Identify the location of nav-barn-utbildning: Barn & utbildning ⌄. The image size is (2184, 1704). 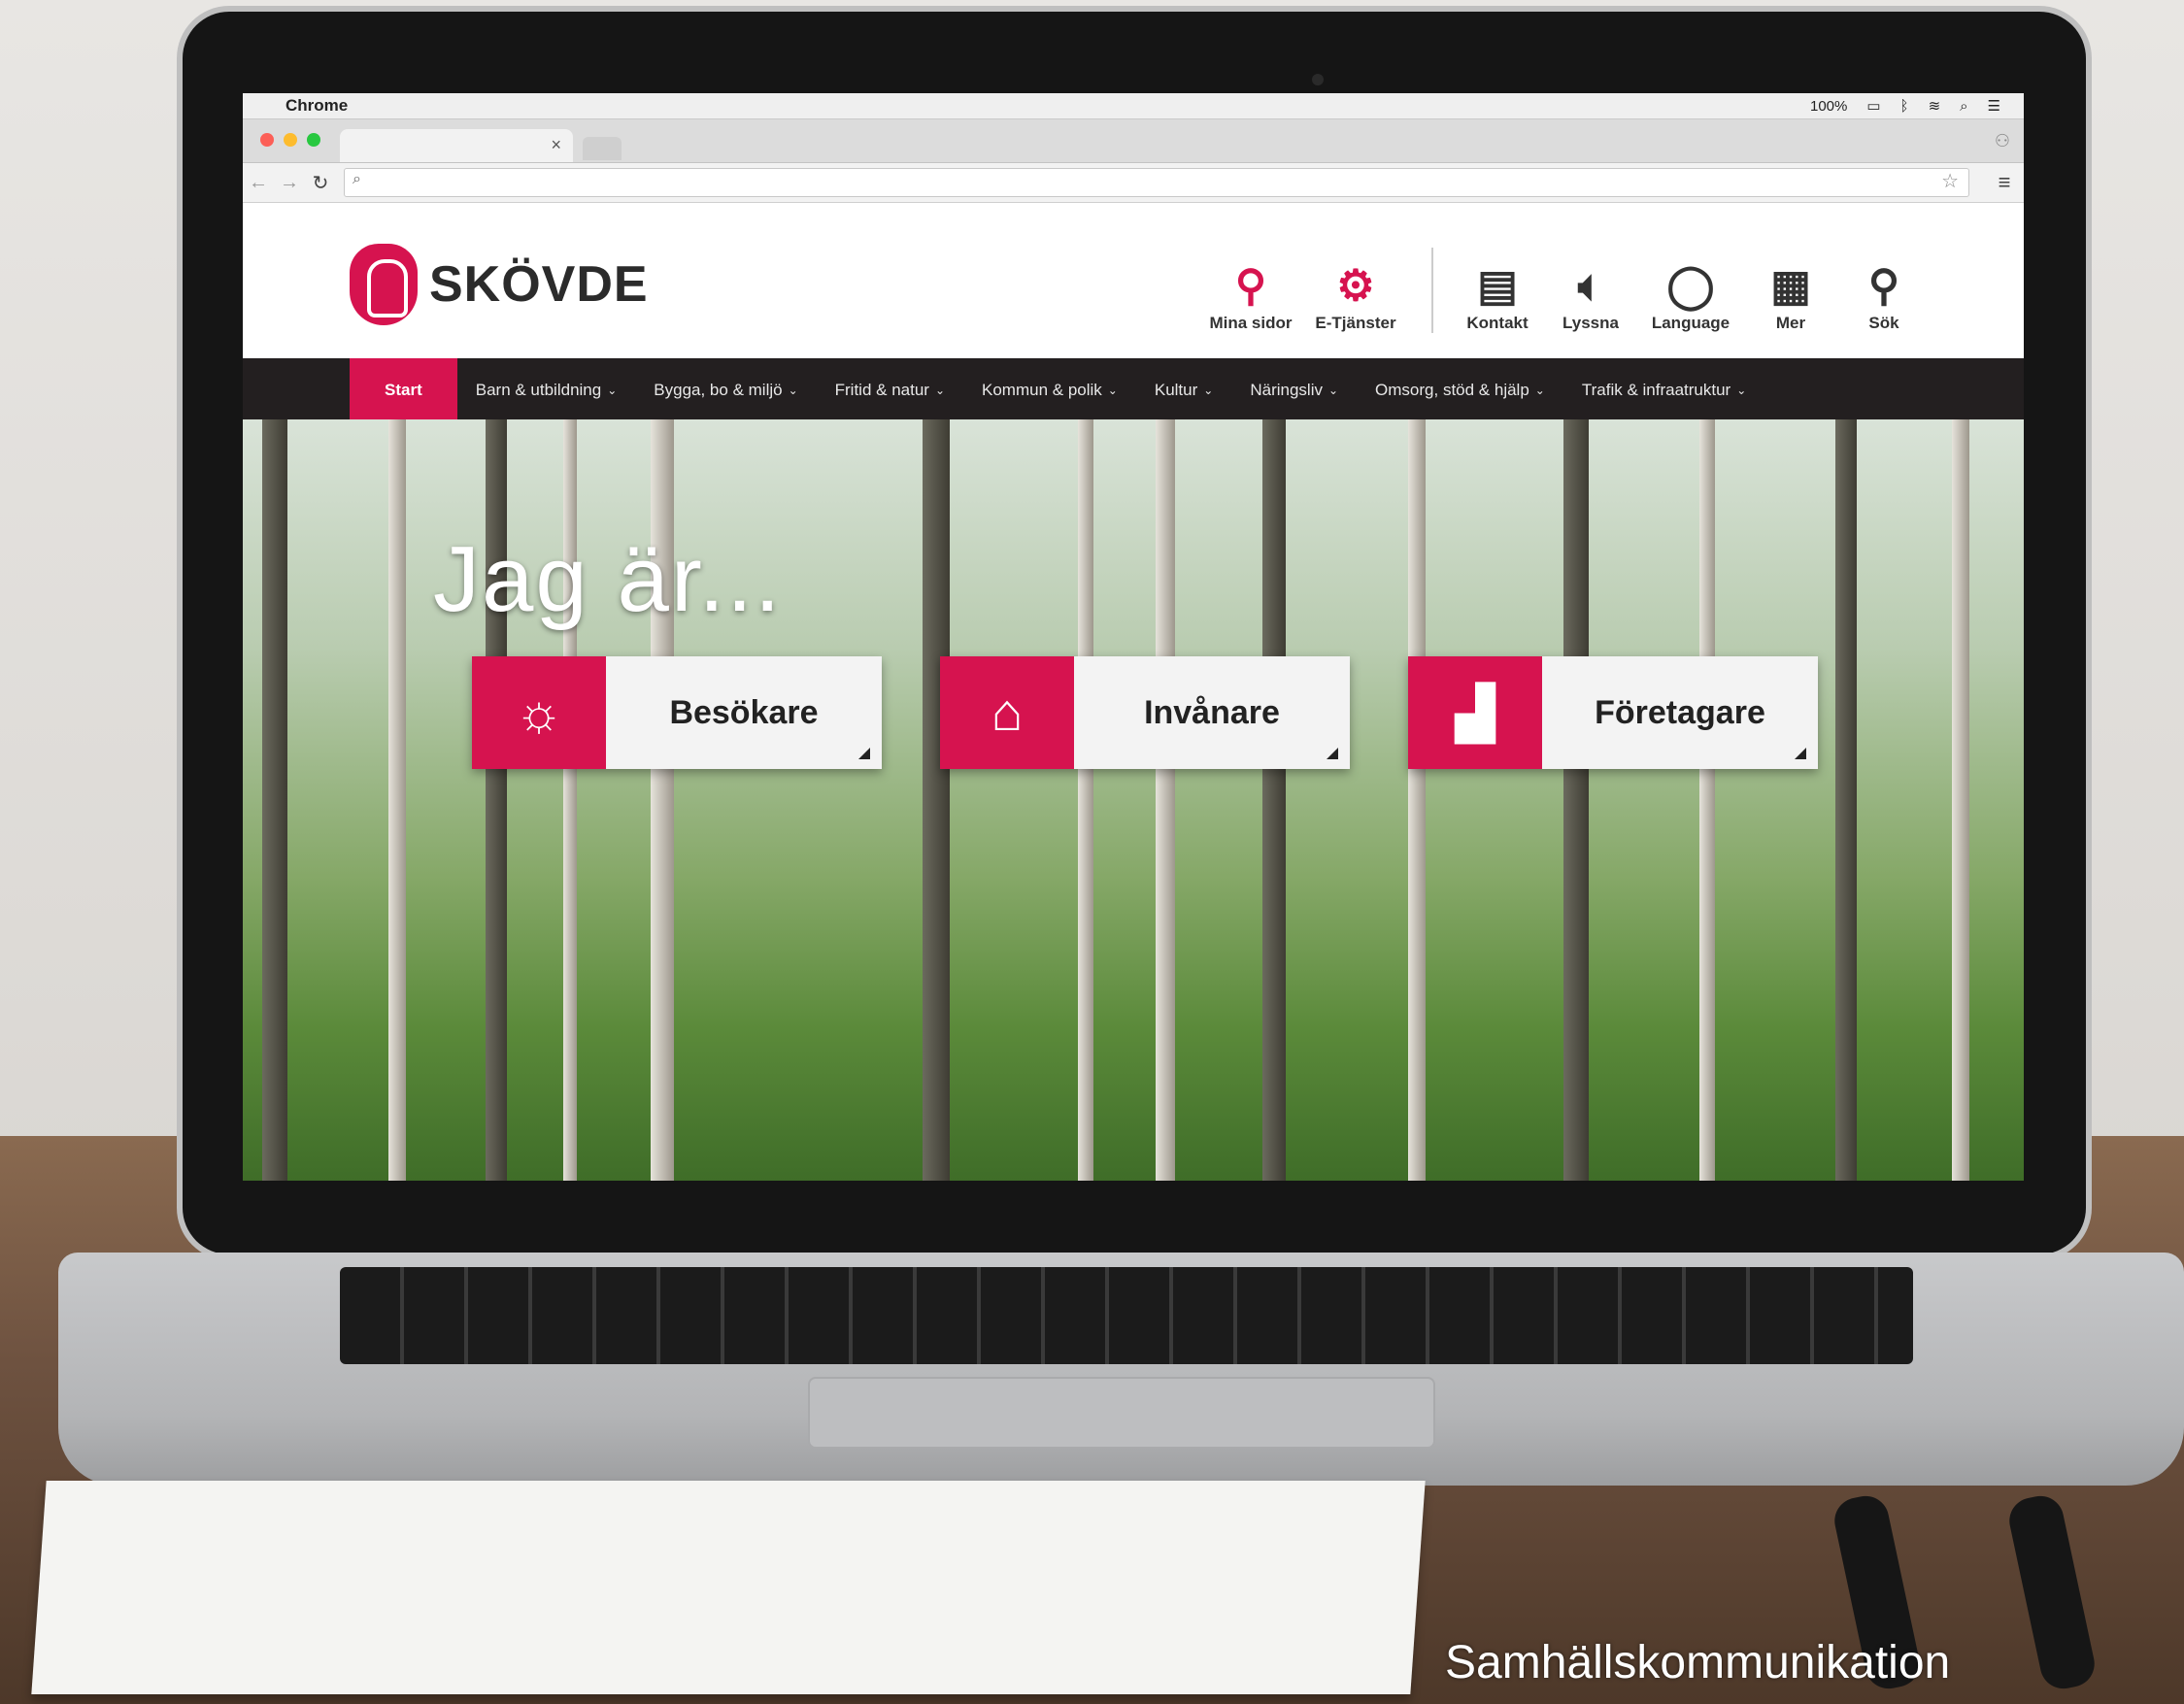
(546, 390).